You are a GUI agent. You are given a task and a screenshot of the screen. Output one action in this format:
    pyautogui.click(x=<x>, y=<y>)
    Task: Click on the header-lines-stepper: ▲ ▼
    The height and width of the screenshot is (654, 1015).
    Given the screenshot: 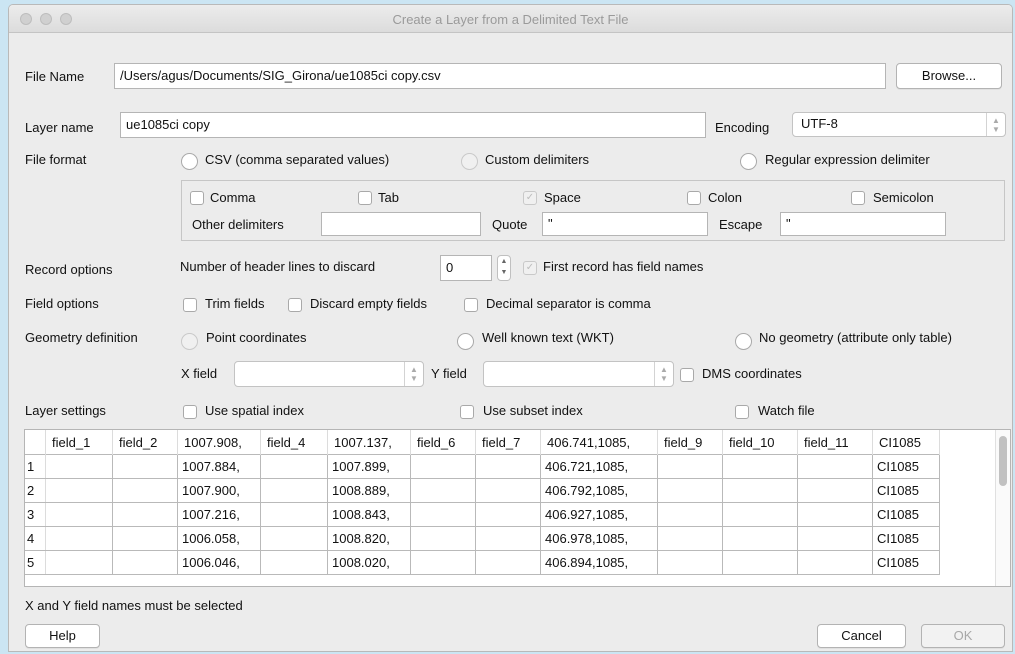 What is the action you would take?
    pyautogui.click(x=504, y=268)
    